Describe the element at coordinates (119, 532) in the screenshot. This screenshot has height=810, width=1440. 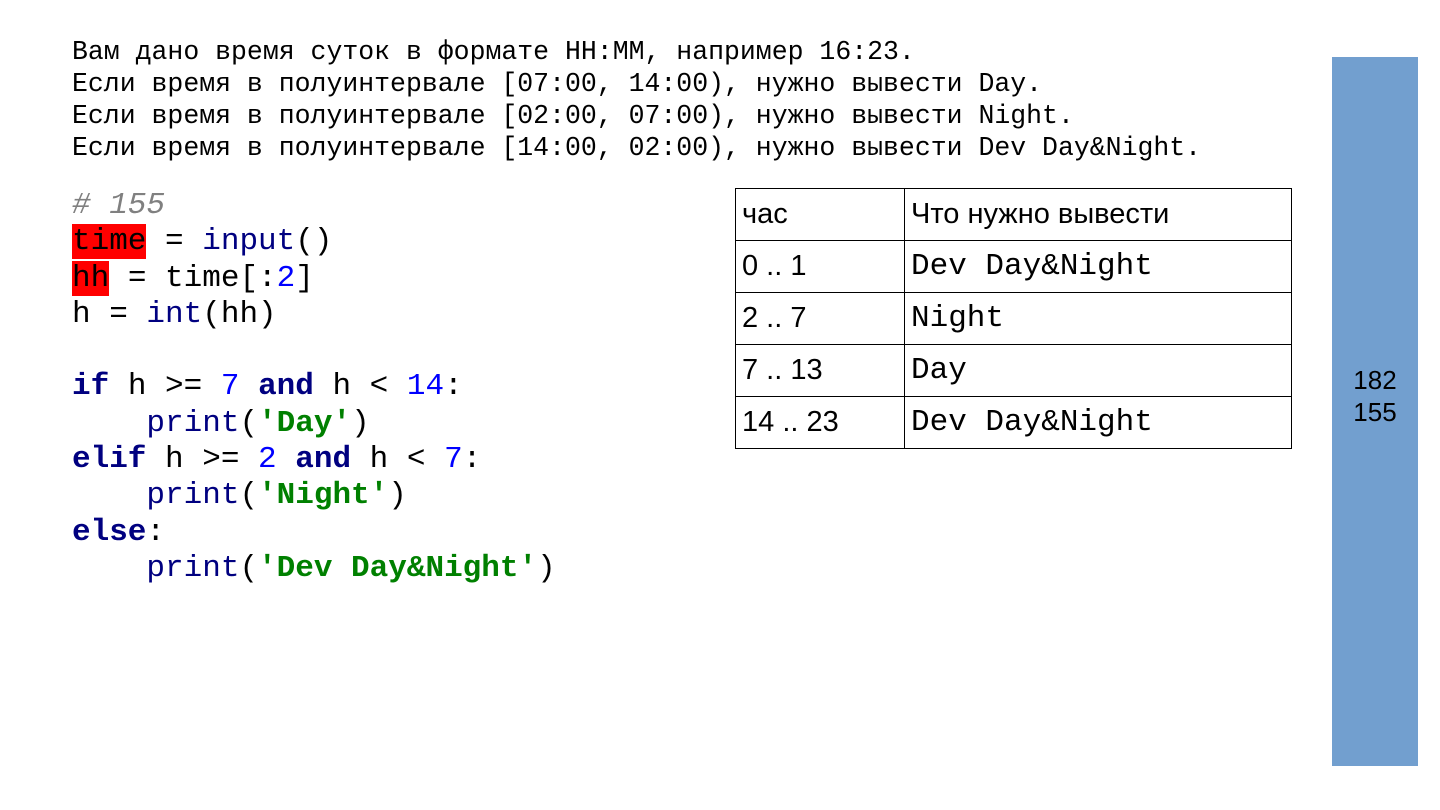
I see `code-line-else: else:` at that location.